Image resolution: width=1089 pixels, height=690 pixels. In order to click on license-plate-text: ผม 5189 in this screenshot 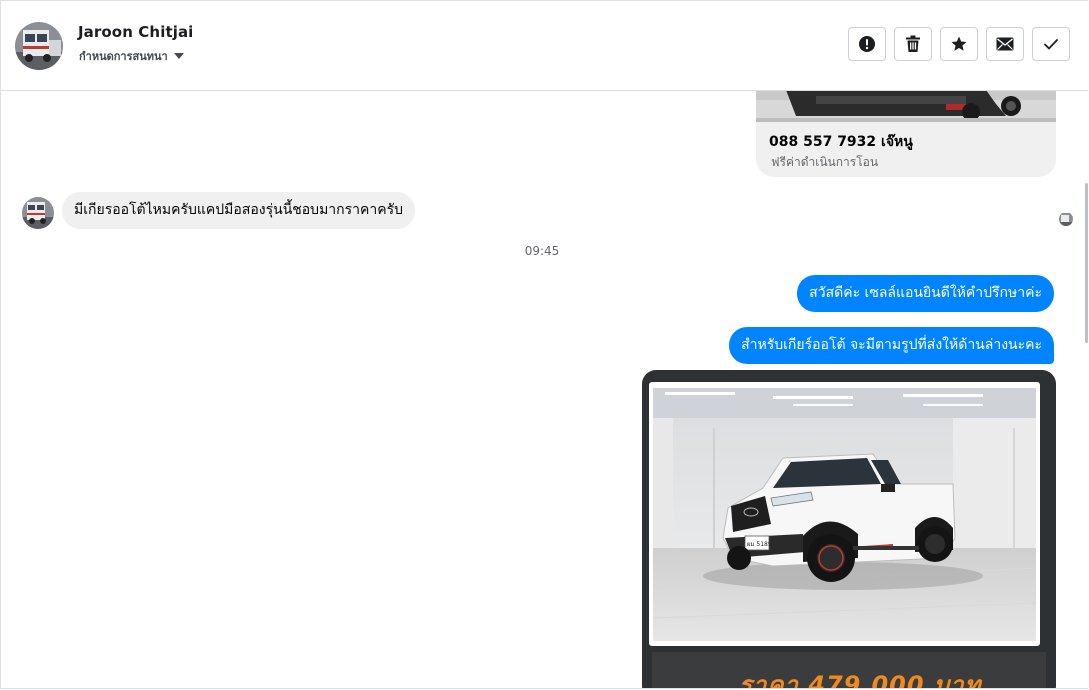, I will do `click(759, 544)`.